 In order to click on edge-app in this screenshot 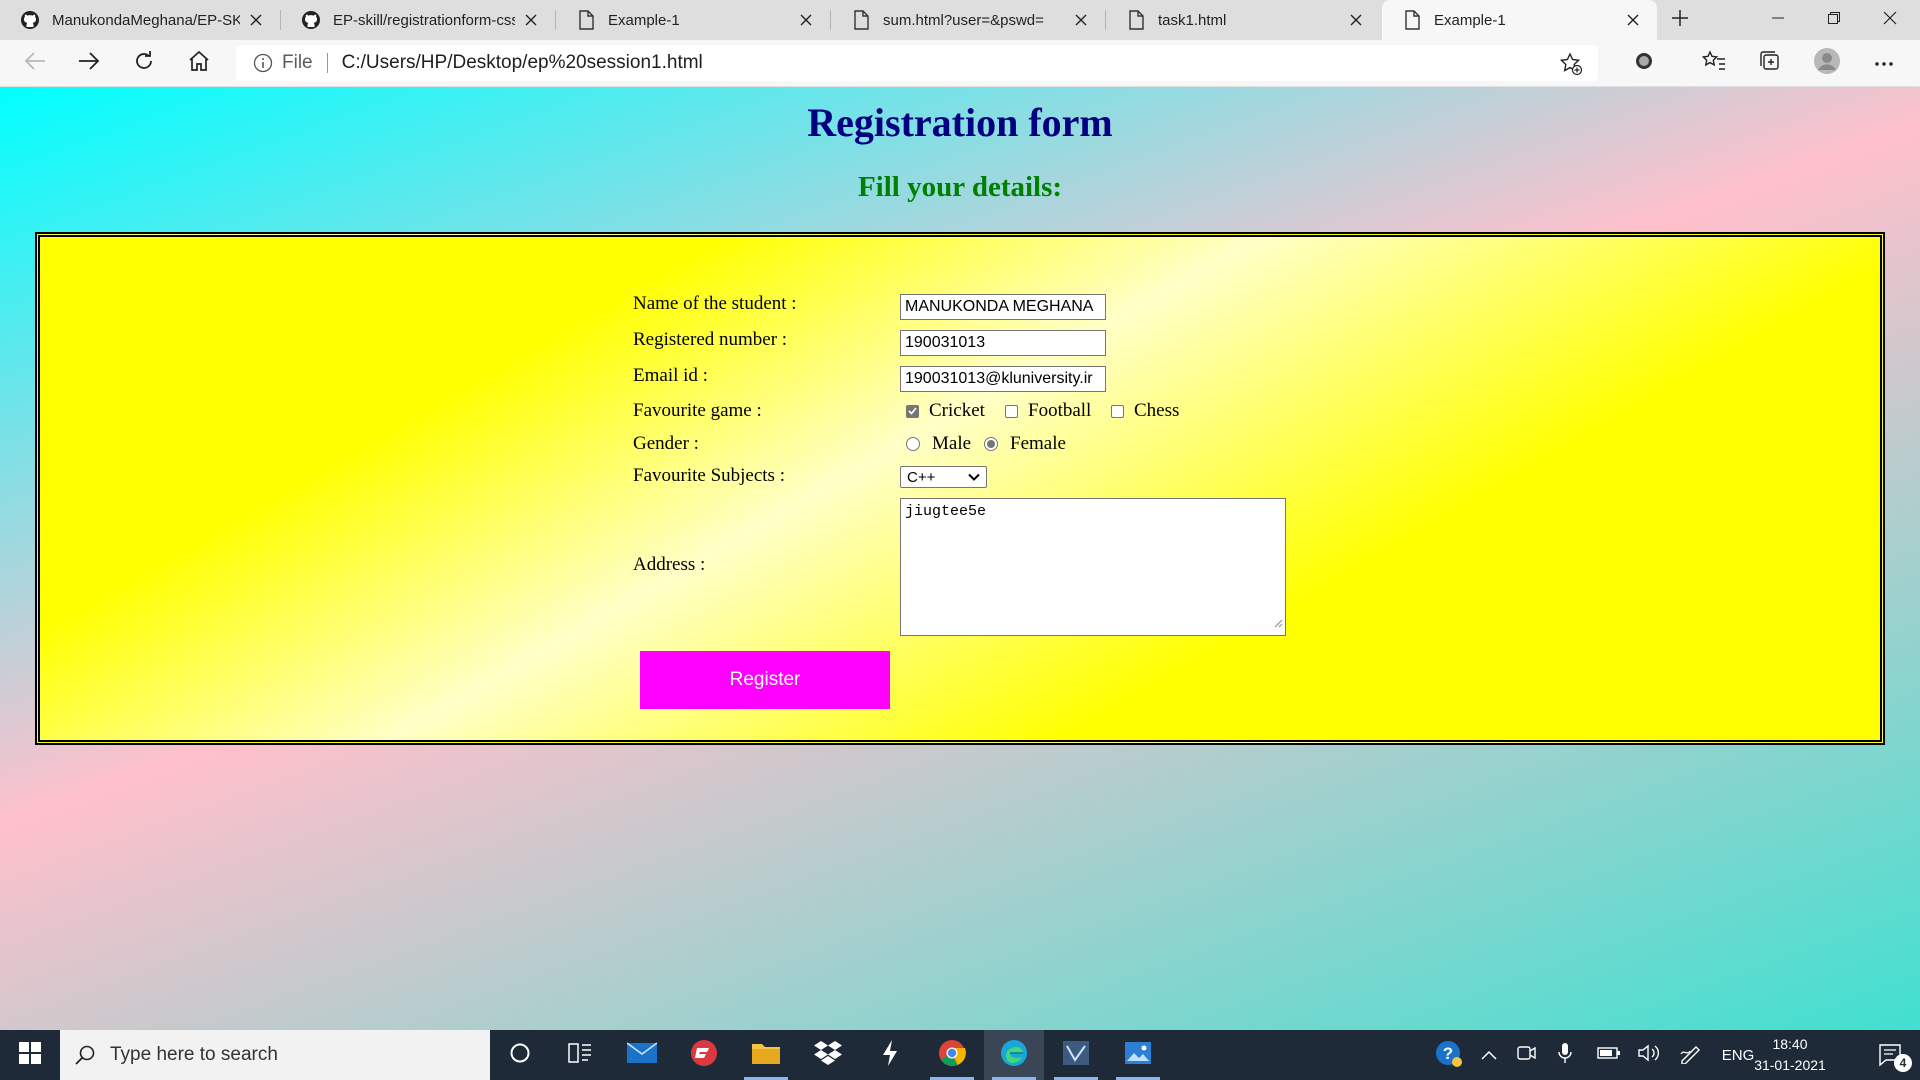, I will do `click(1014, 1055)`.